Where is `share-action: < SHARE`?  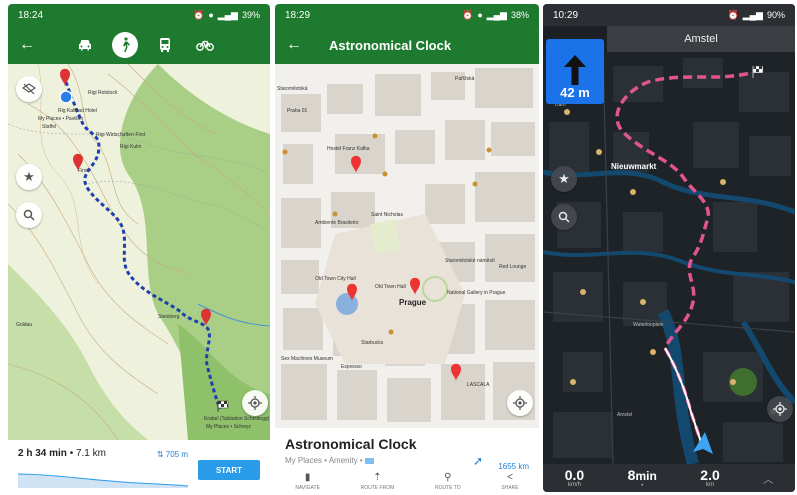
share-action: < SHARE is located at coordinates (509, 481).